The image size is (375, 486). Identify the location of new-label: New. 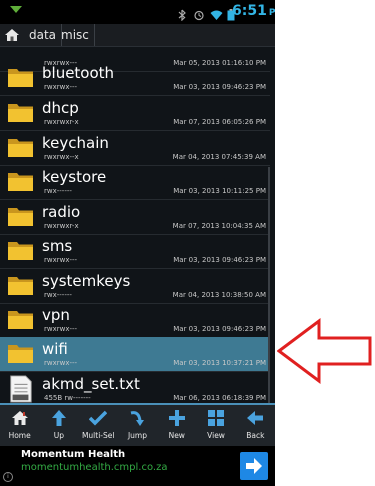
(176, 435).